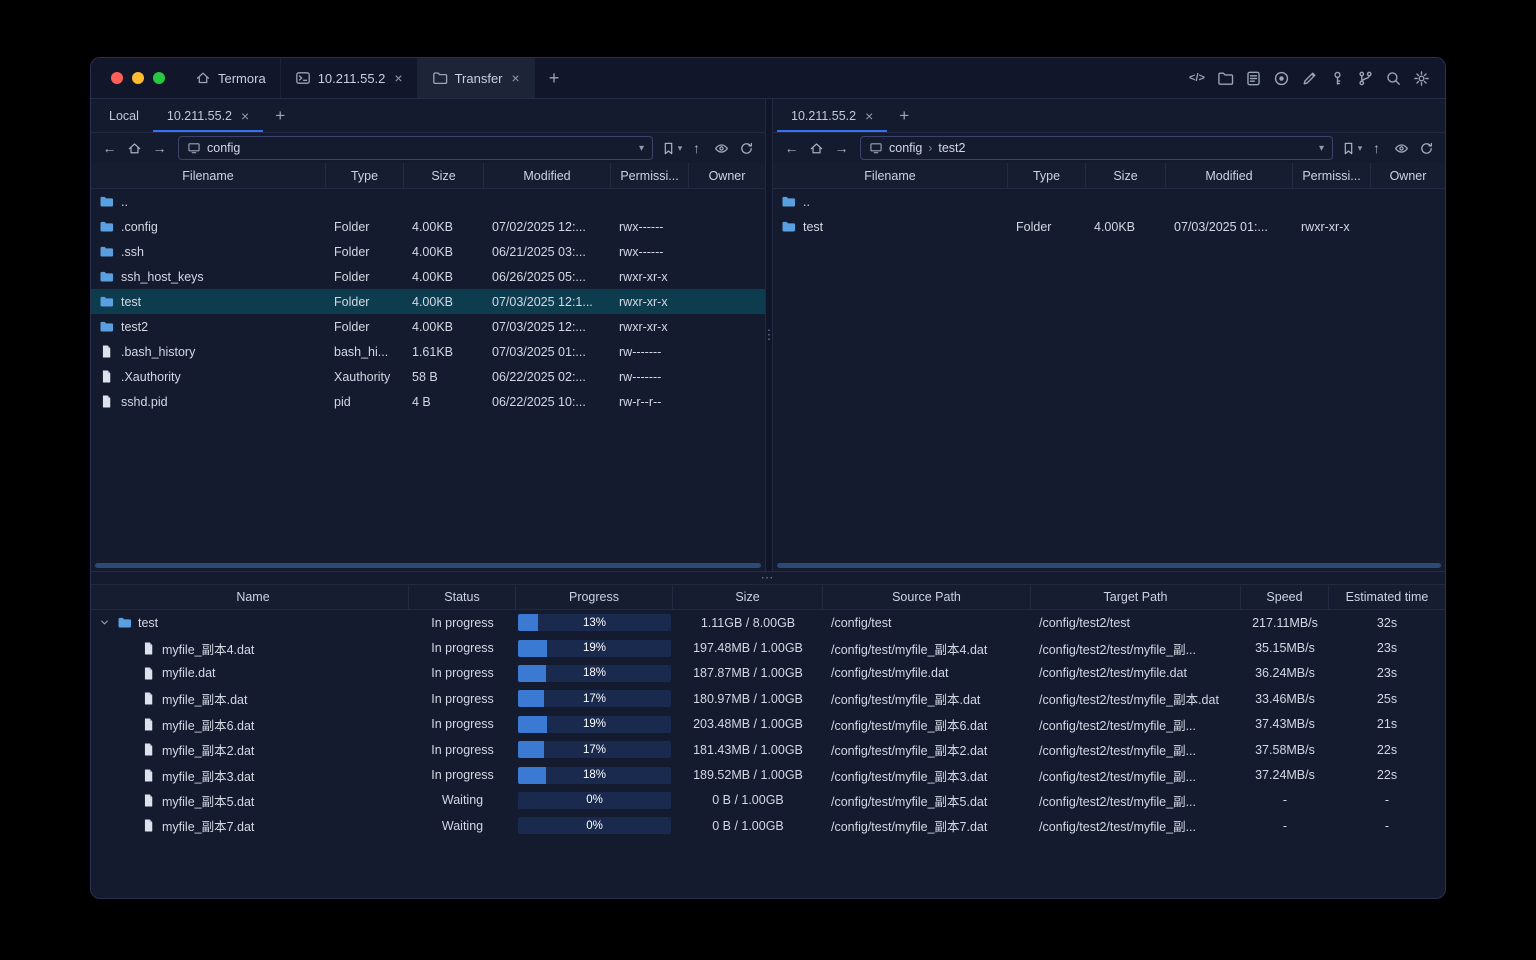 The width and height of the screenshot is (1536, 960). I want to click on transfer-progress-cell: 0%, so click(594, 800).